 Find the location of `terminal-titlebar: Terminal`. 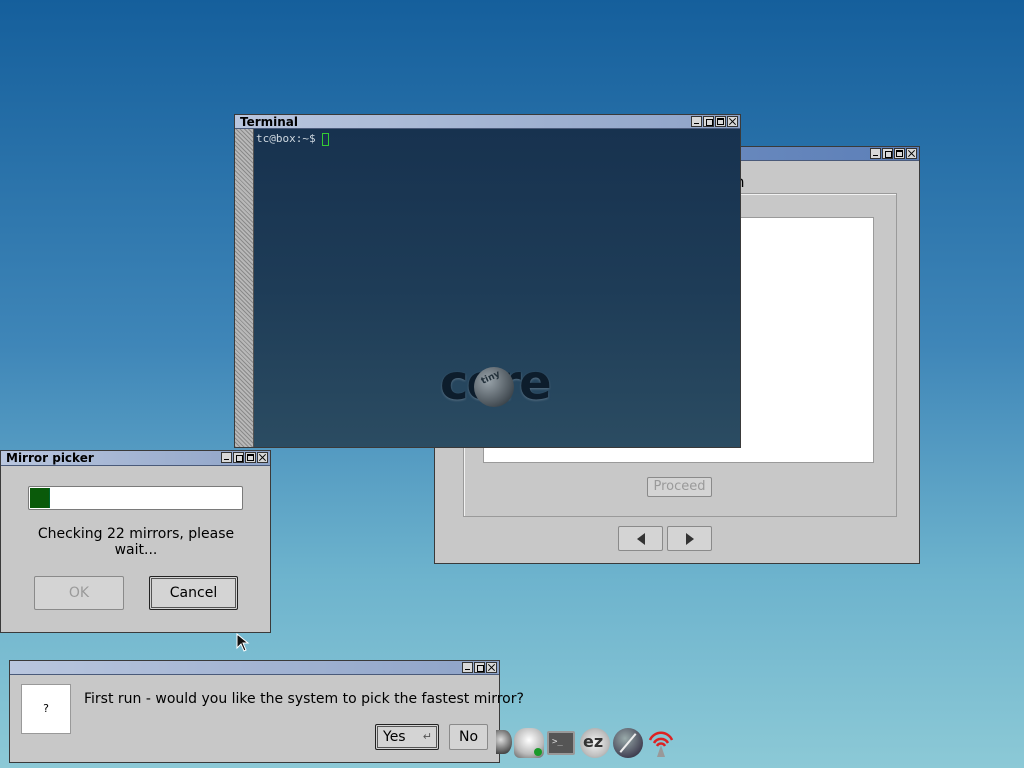

terminal-titlebar: Terminal is located at coordinates (487, 122).